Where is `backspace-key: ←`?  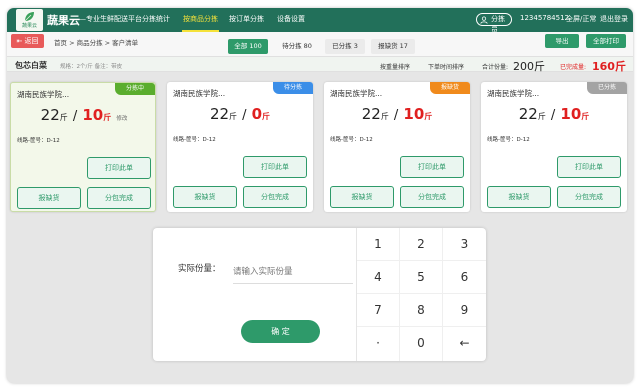 backspace-key: ← is located at coordinates (464, 344).